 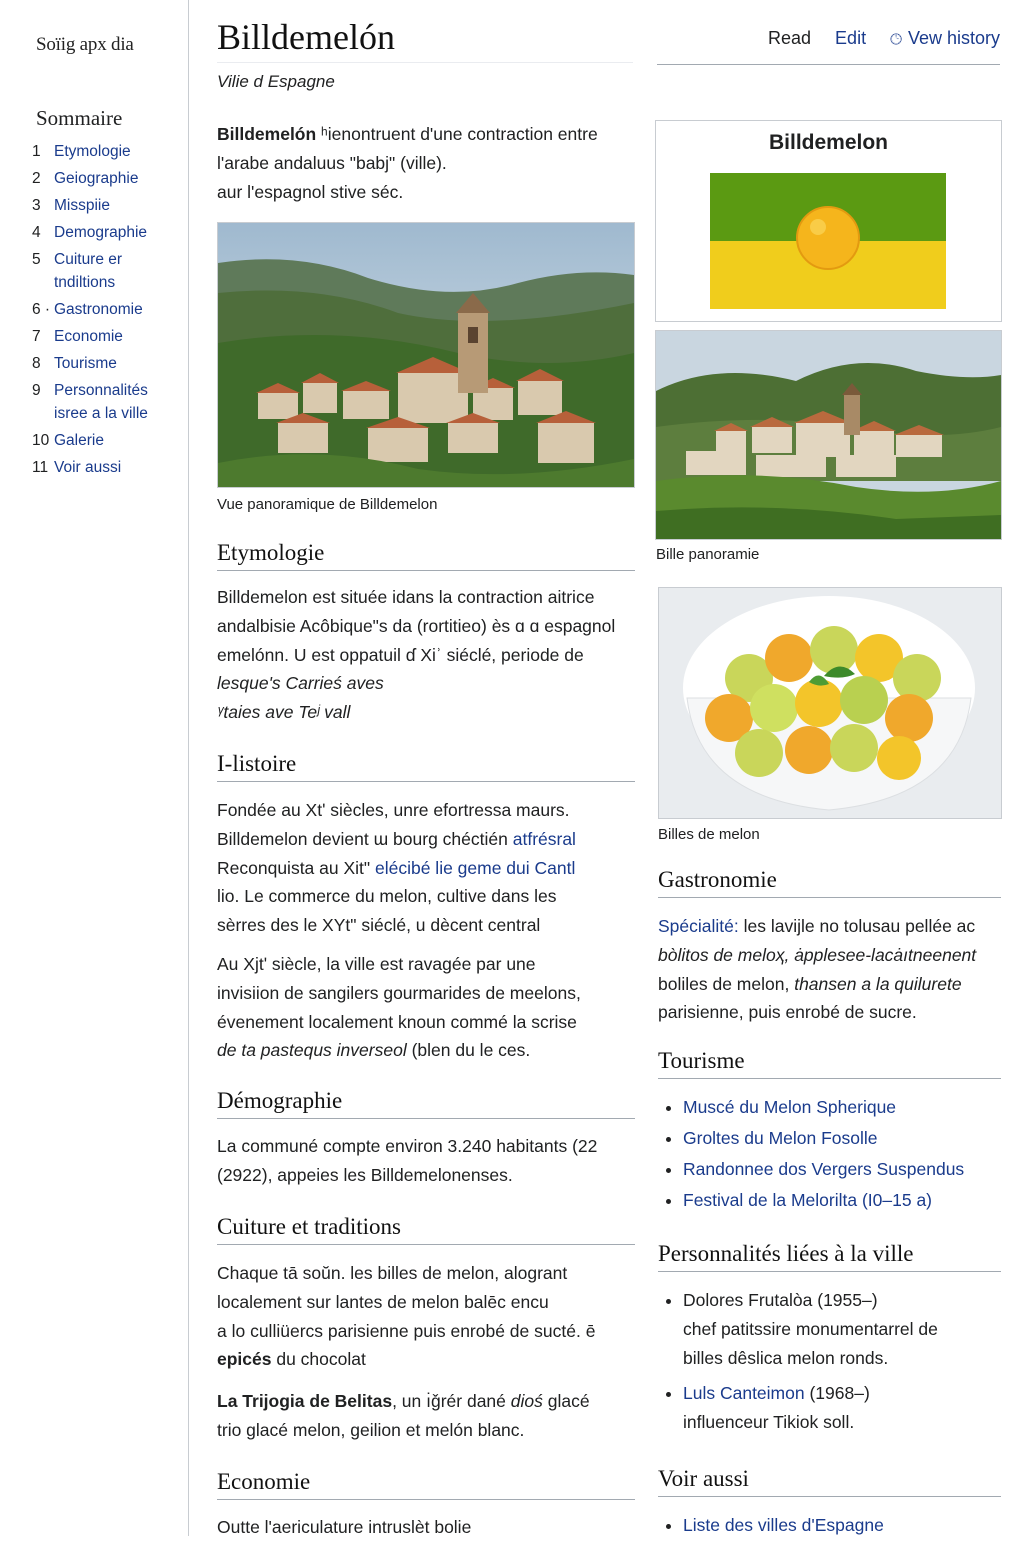 What do you see at coordinates (305, 1401) in the screenshot?
I see `culture-bold-text: La Trijogia de Belitas` at bounding box center [305, 1401].